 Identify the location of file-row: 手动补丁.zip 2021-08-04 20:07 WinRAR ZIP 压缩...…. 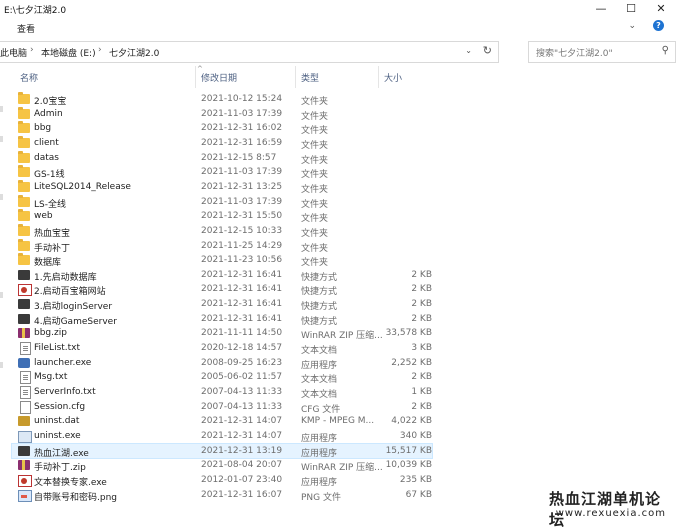
(222, 465).